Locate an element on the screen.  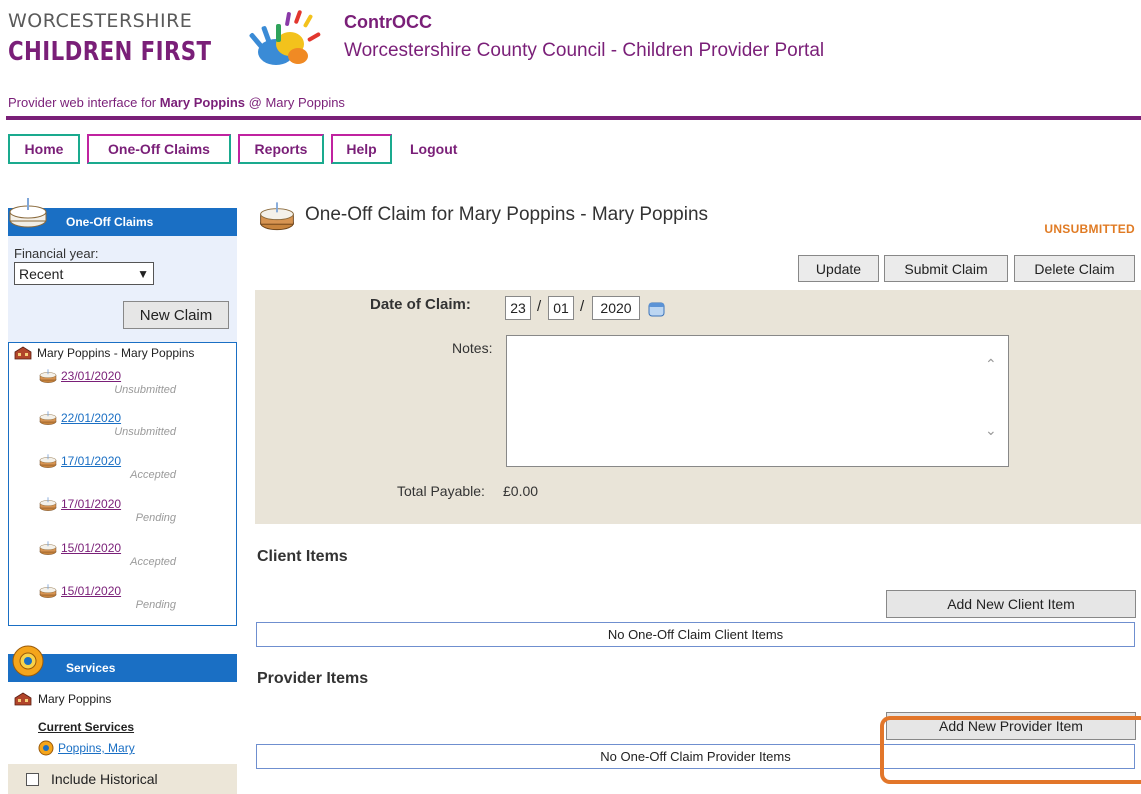
notes-textarea is located at coordinates (757, 401).